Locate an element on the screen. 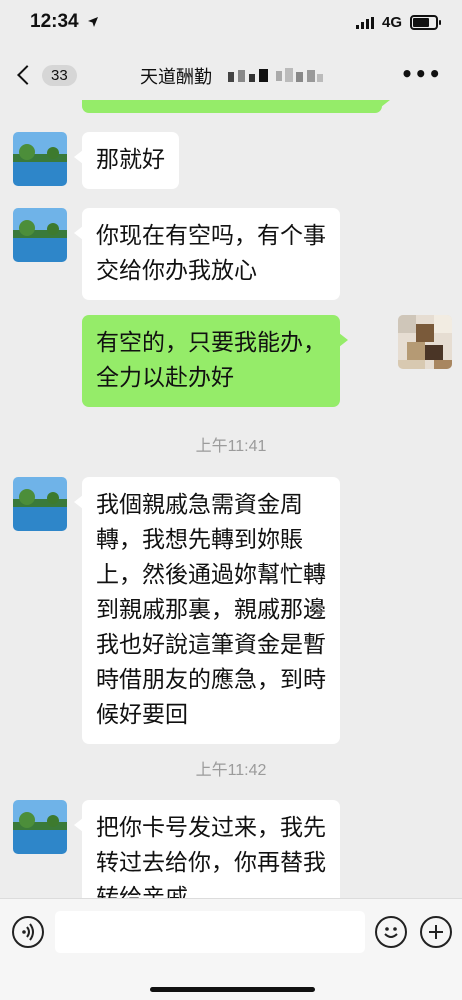  message-timestamp: 上午11:41 is located at coordinates (231, 446).